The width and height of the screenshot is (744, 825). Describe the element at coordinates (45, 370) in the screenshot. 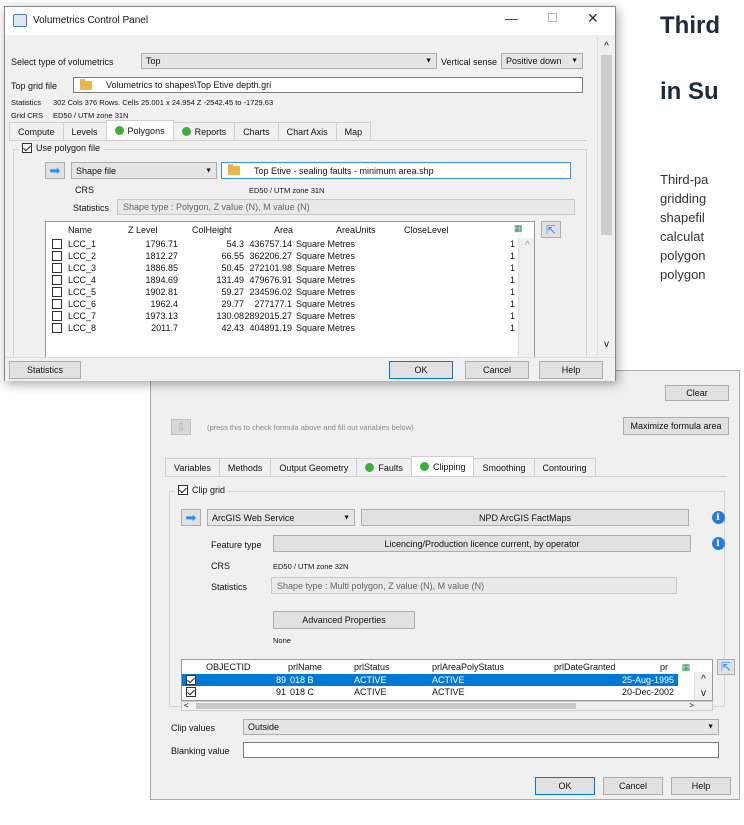

I see `statistics-button: Statistics` at that location.